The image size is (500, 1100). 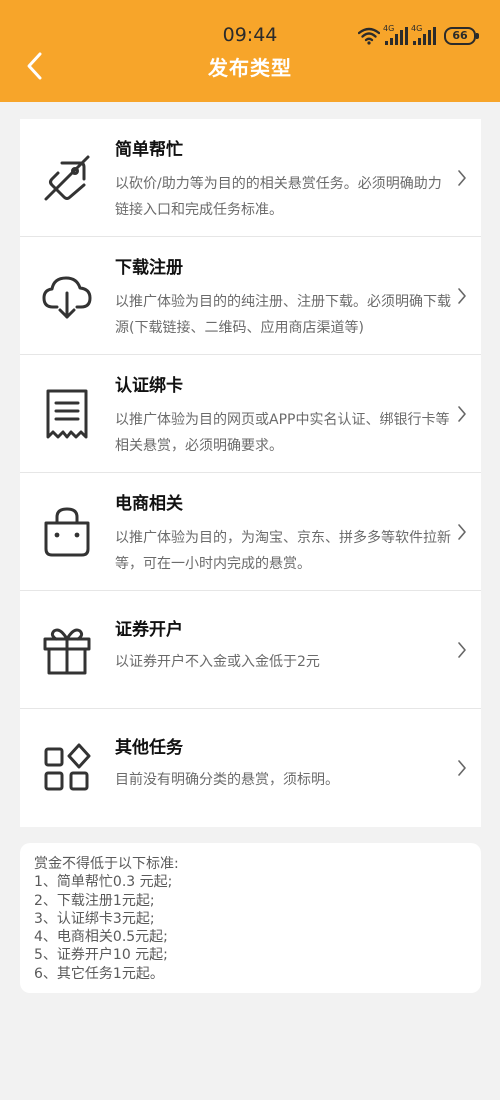 What do you see at coordinates (67, 178) in the screenshot?
I see `broken-tag-icon` at bounding box center [67, 178].